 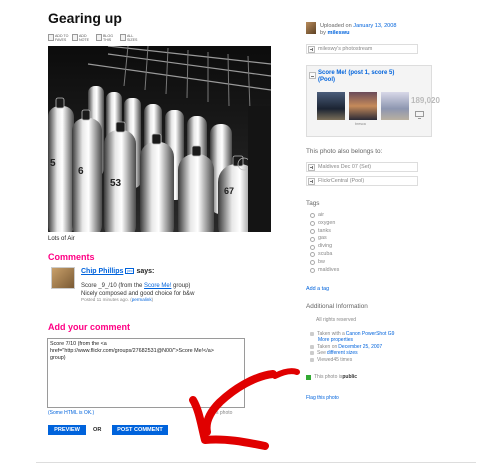 What do you see at coordinates (71, 257) in the screenshot?
I see `comments-heading: Comments` at bounding box center [71, 257].